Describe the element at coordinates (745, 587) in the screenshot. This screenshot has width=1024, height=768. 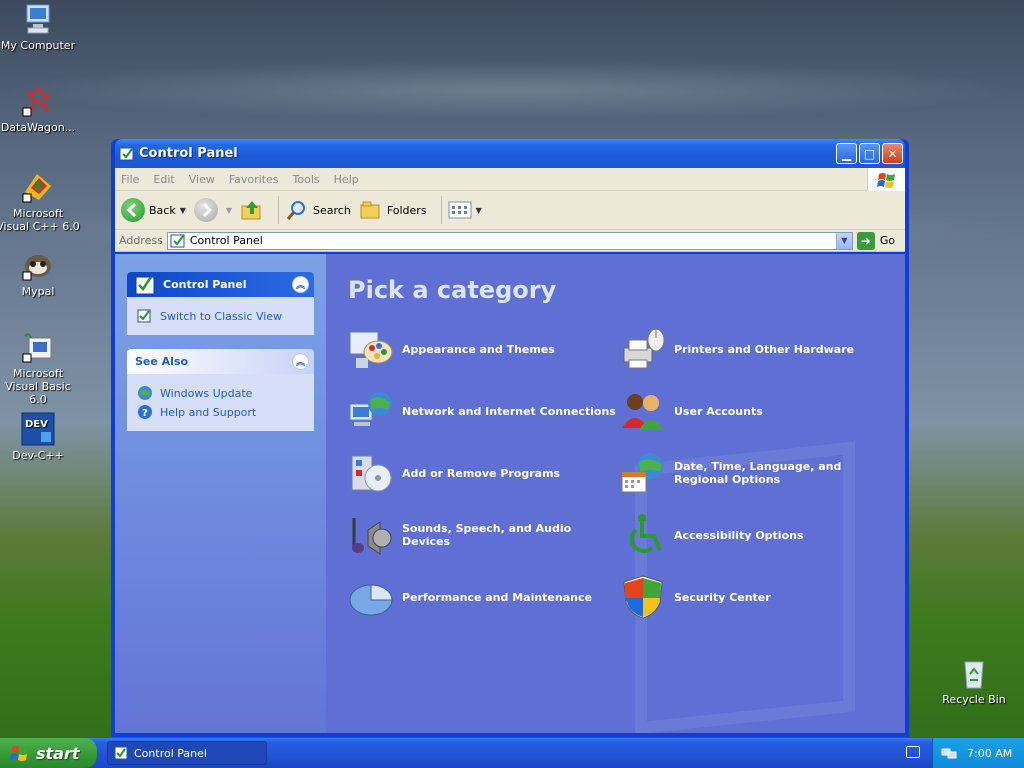
I see `watermark-graphic` at that location.